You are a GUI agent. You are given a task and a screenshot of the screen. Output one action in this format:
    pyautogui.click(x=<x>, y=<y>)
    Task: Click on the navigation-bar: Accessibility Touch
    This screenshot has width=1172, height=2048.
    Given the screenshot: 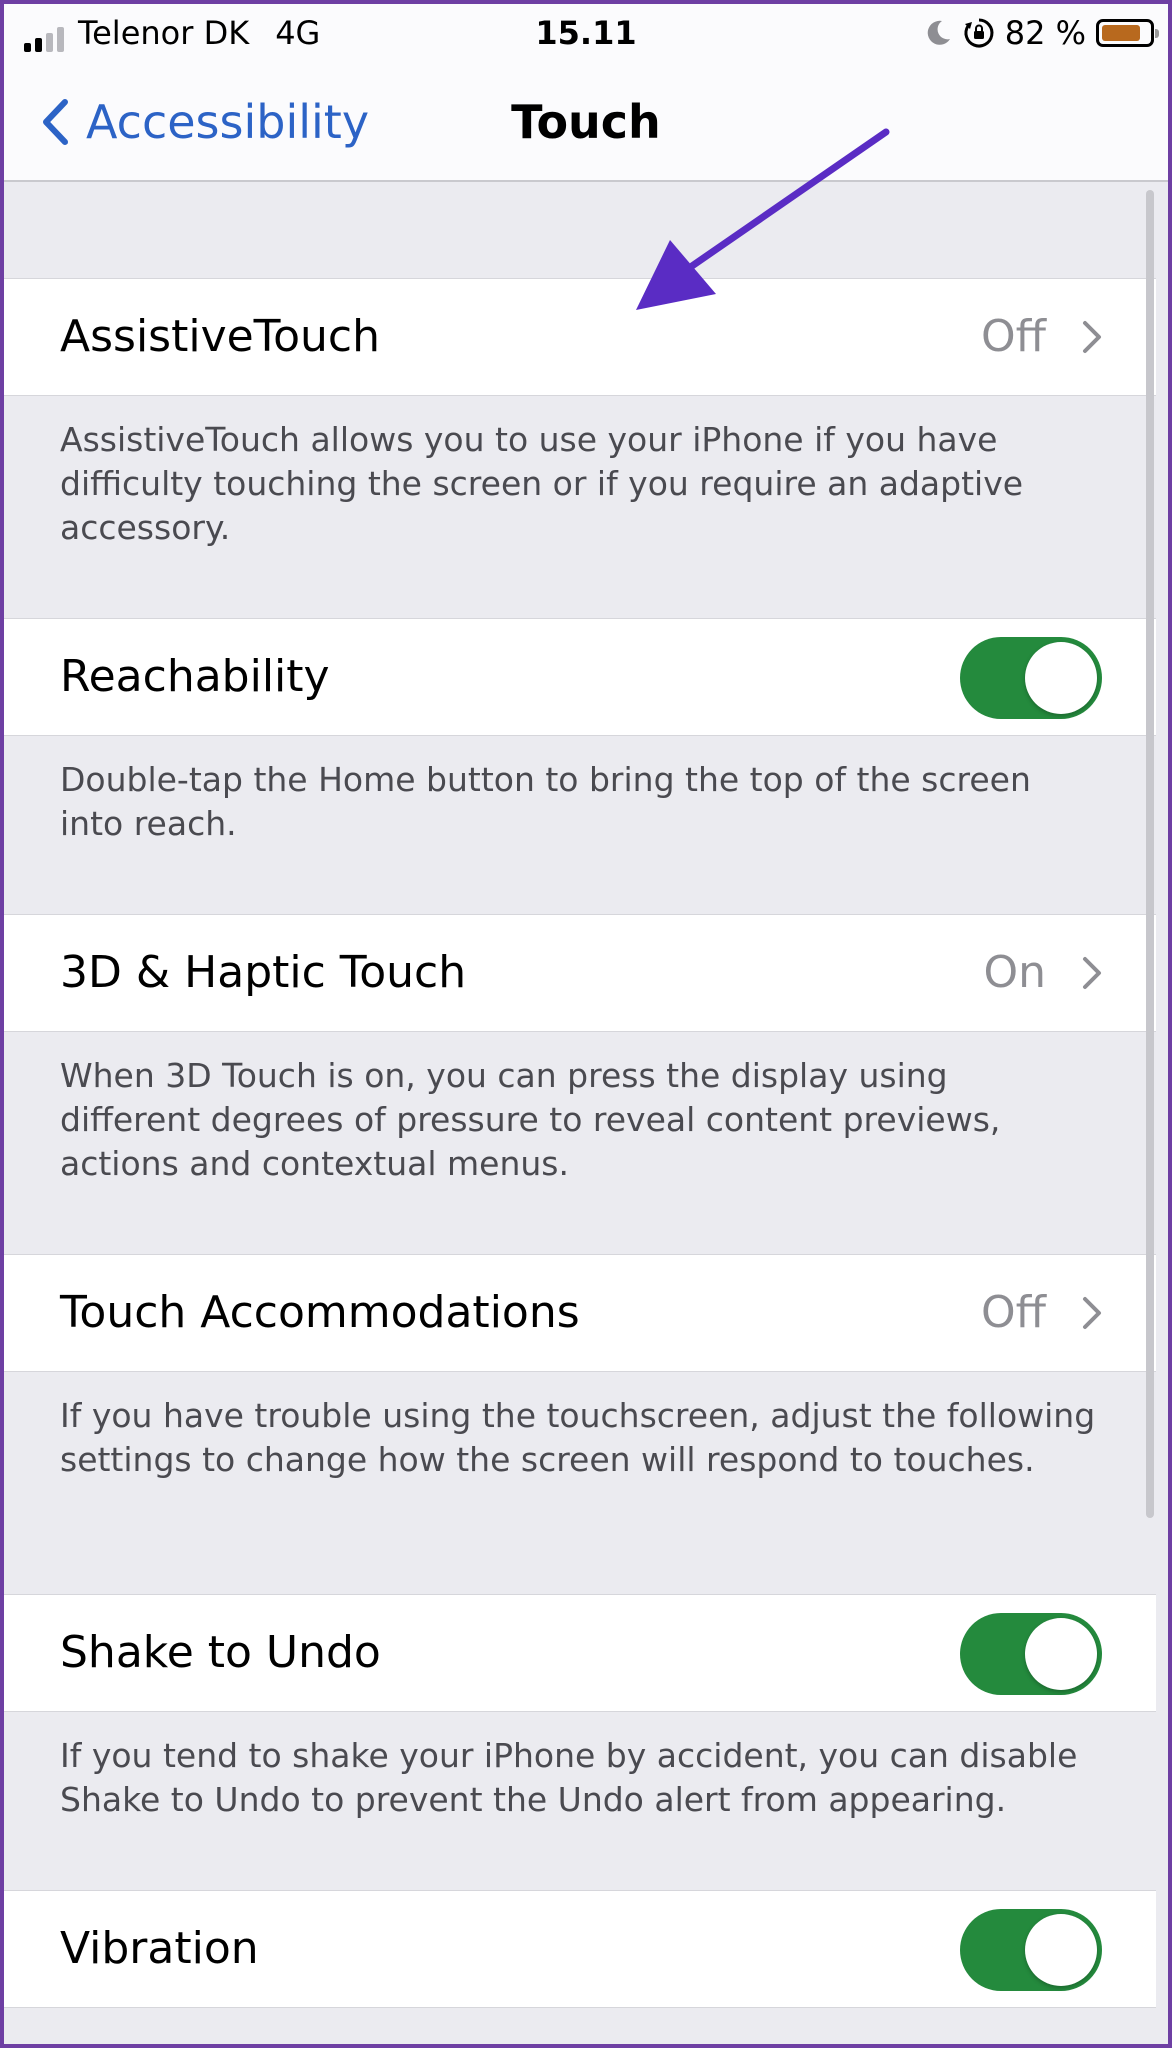 What is the action you would take?
    pyautogui.click(x=586, y=122)
    